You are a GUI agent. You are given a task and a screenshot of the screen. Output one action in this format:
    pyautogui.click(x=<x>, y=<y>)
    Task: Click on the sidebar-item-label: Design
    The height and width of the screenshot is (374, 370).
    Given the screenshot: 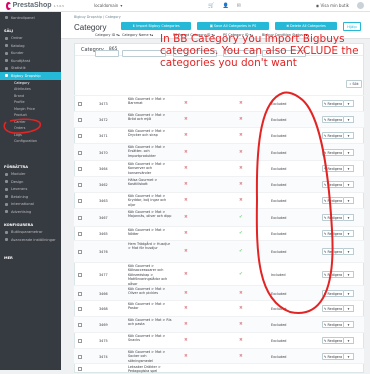 What is the action you would take?
    pyautogui.click(x=17, y=181)
    